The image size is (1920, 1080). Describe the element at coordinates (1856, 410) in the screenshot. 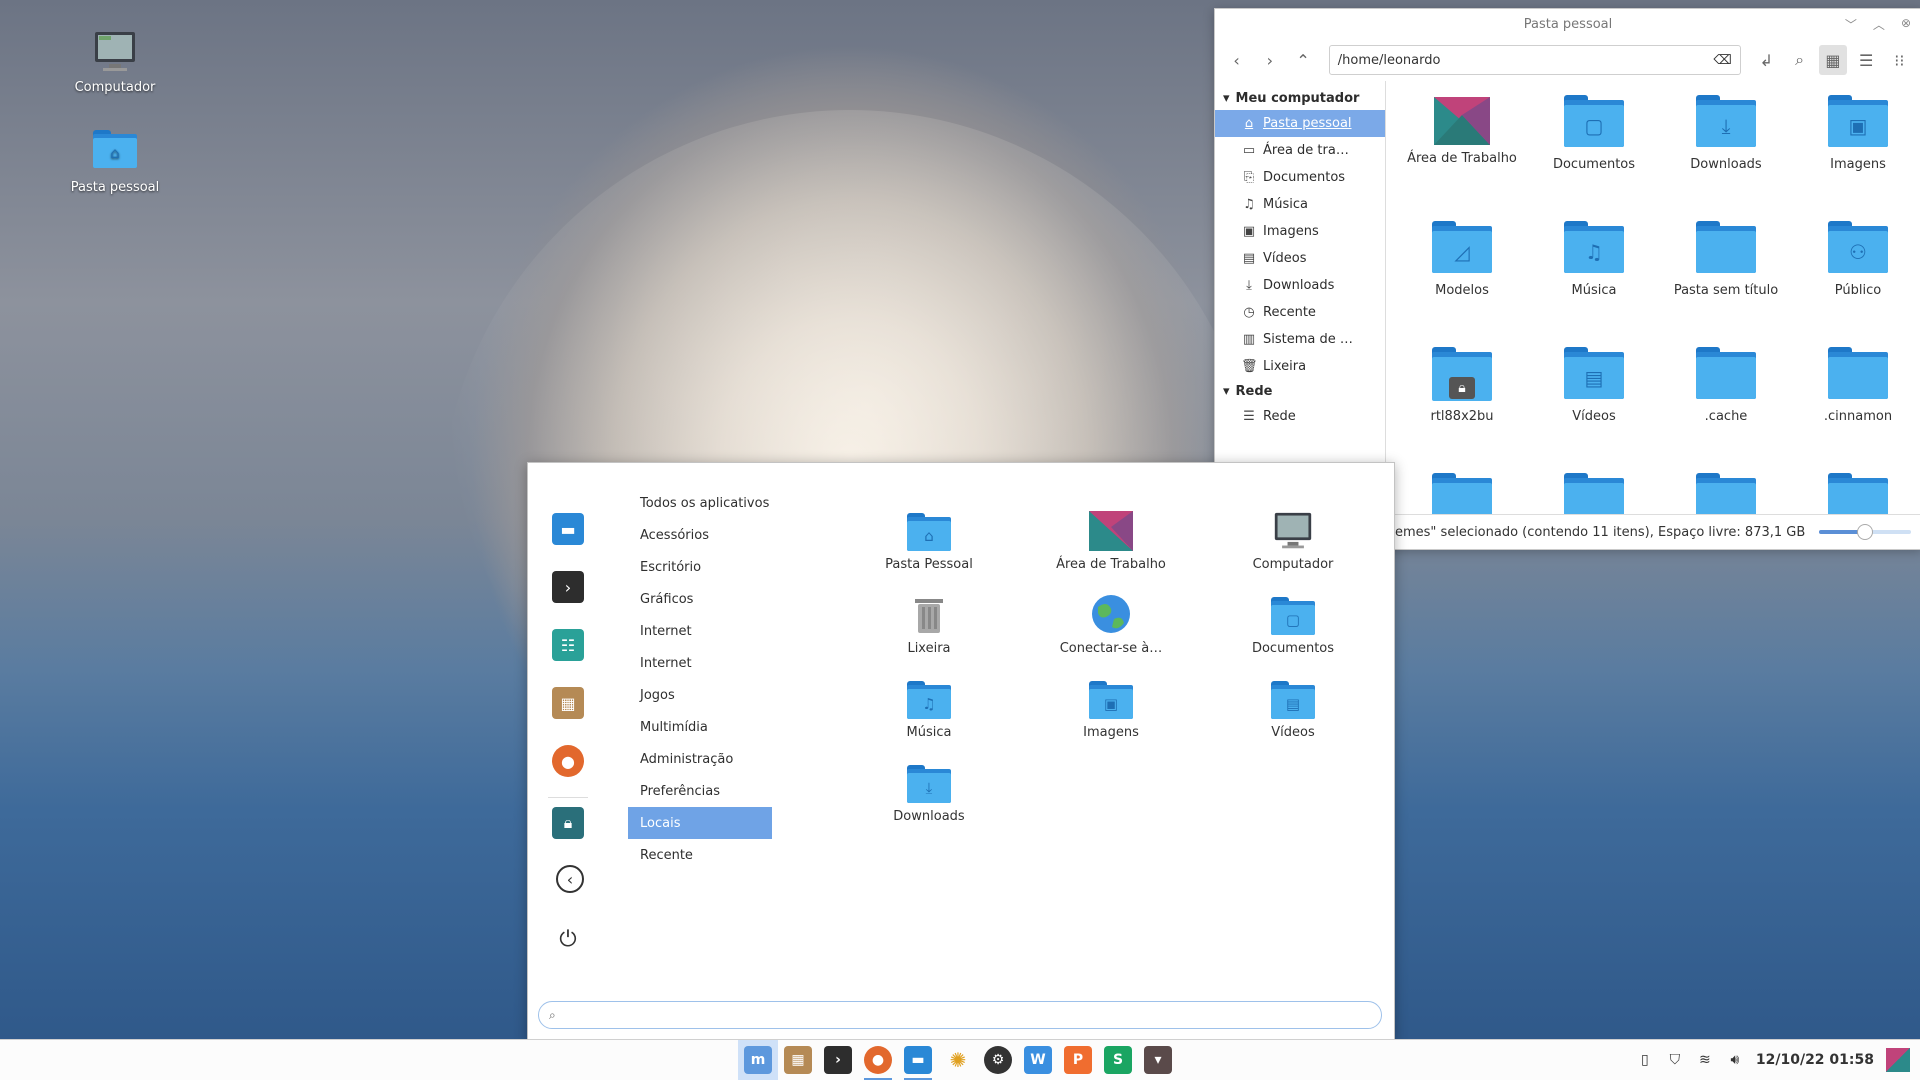

I see `file-item: .cinnamon` at that location.